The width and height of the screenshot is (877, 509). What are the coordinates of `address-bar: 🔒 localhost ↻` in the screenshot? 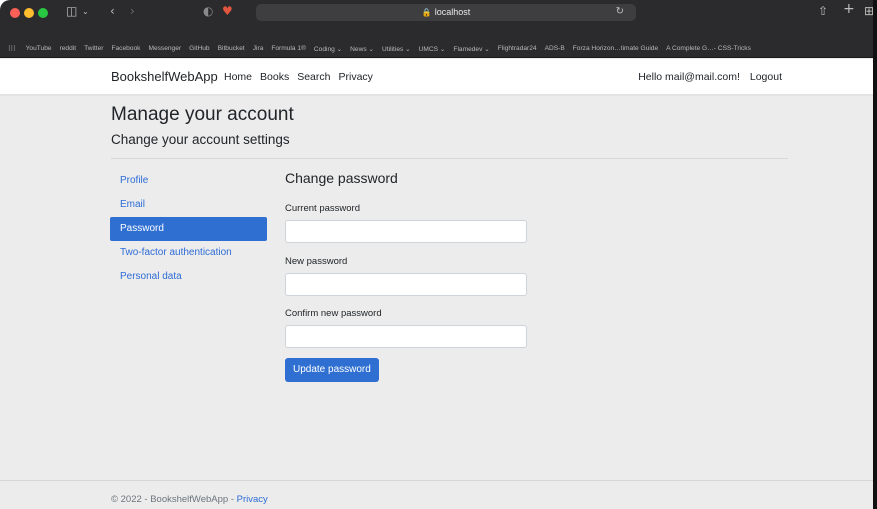 It's located at (446, 12).